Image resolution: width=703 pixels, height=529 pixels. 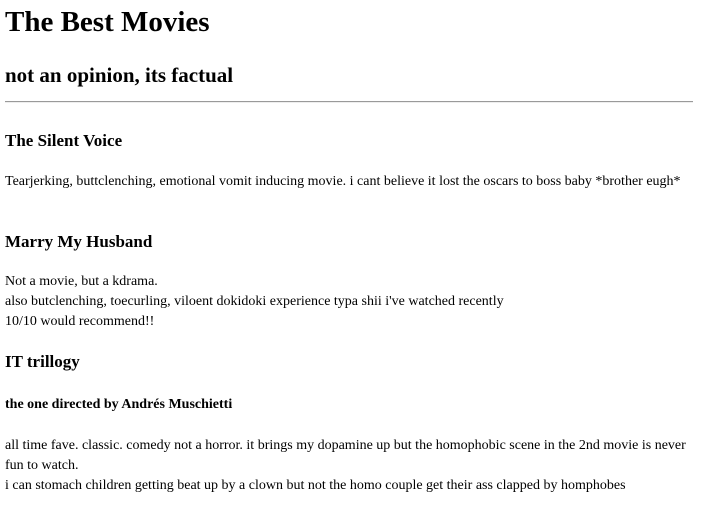 What do you see at coordinates (79, 241) in the screenshot?
I see `movie-title-marry-my-husband: Marry My Husband` at bounding box center [79, 241].